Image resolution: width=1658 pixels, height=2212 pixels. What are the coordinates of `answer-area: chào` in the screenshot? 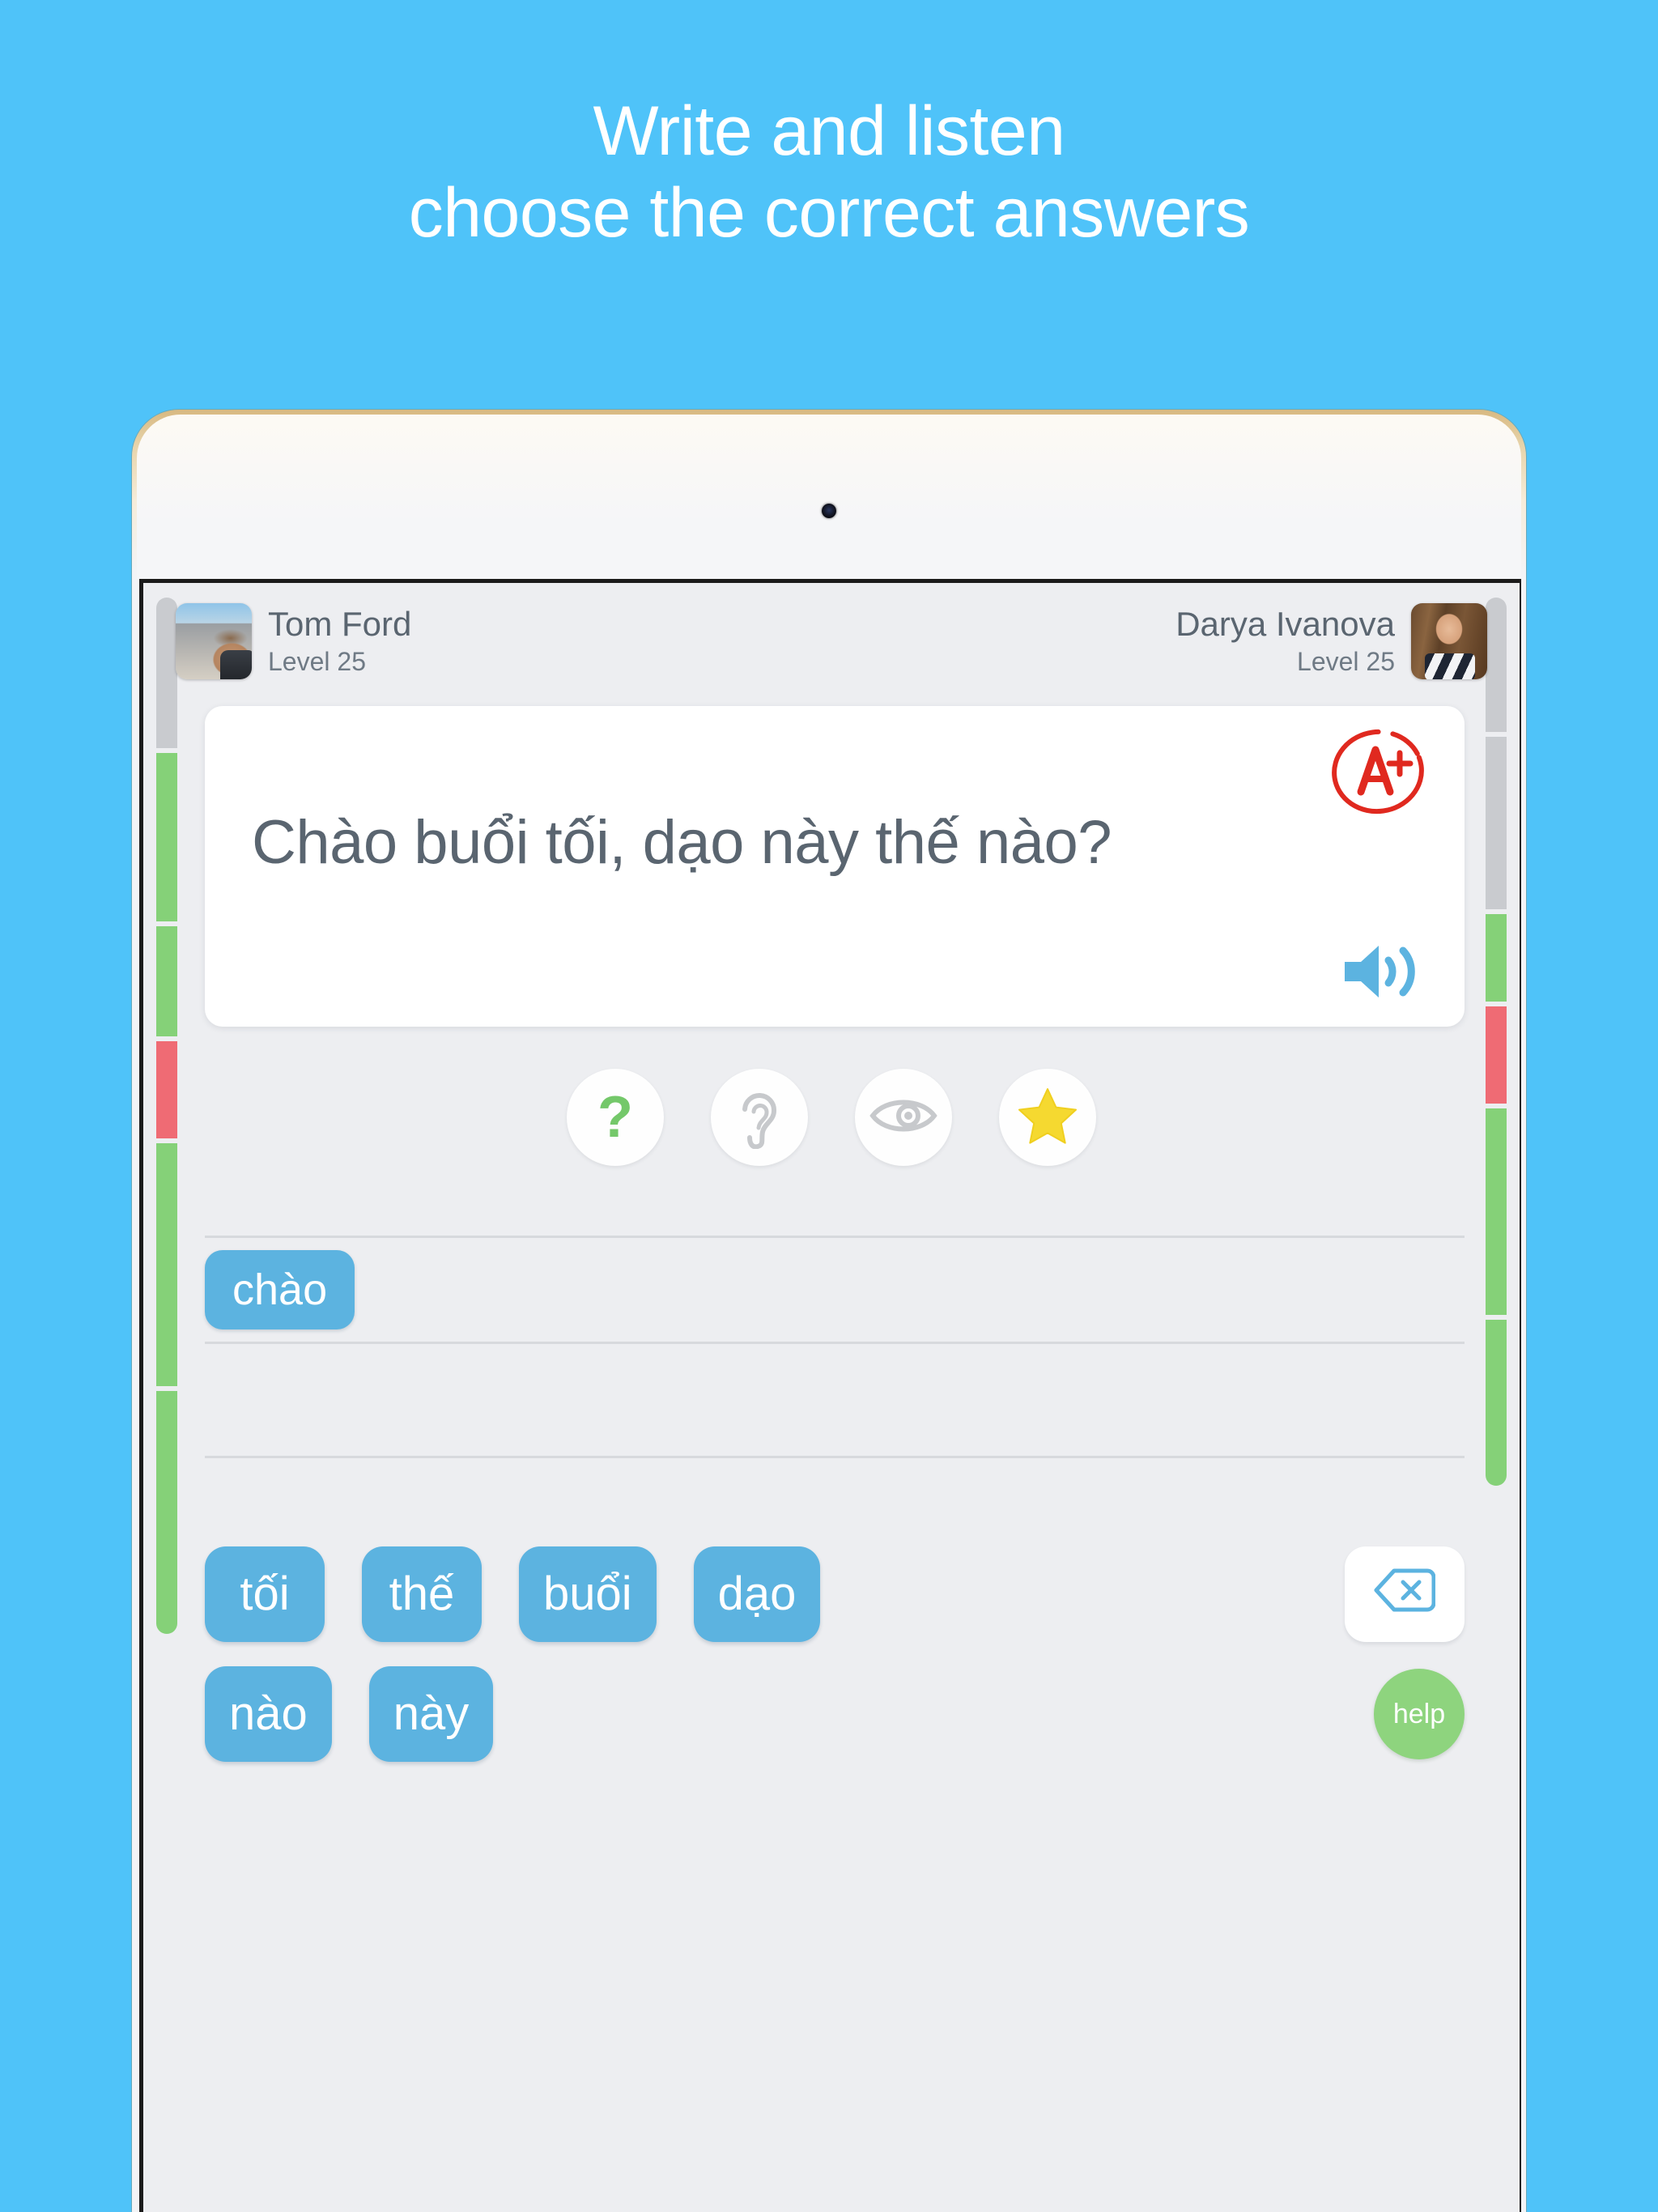 It's located at (835, 1347).